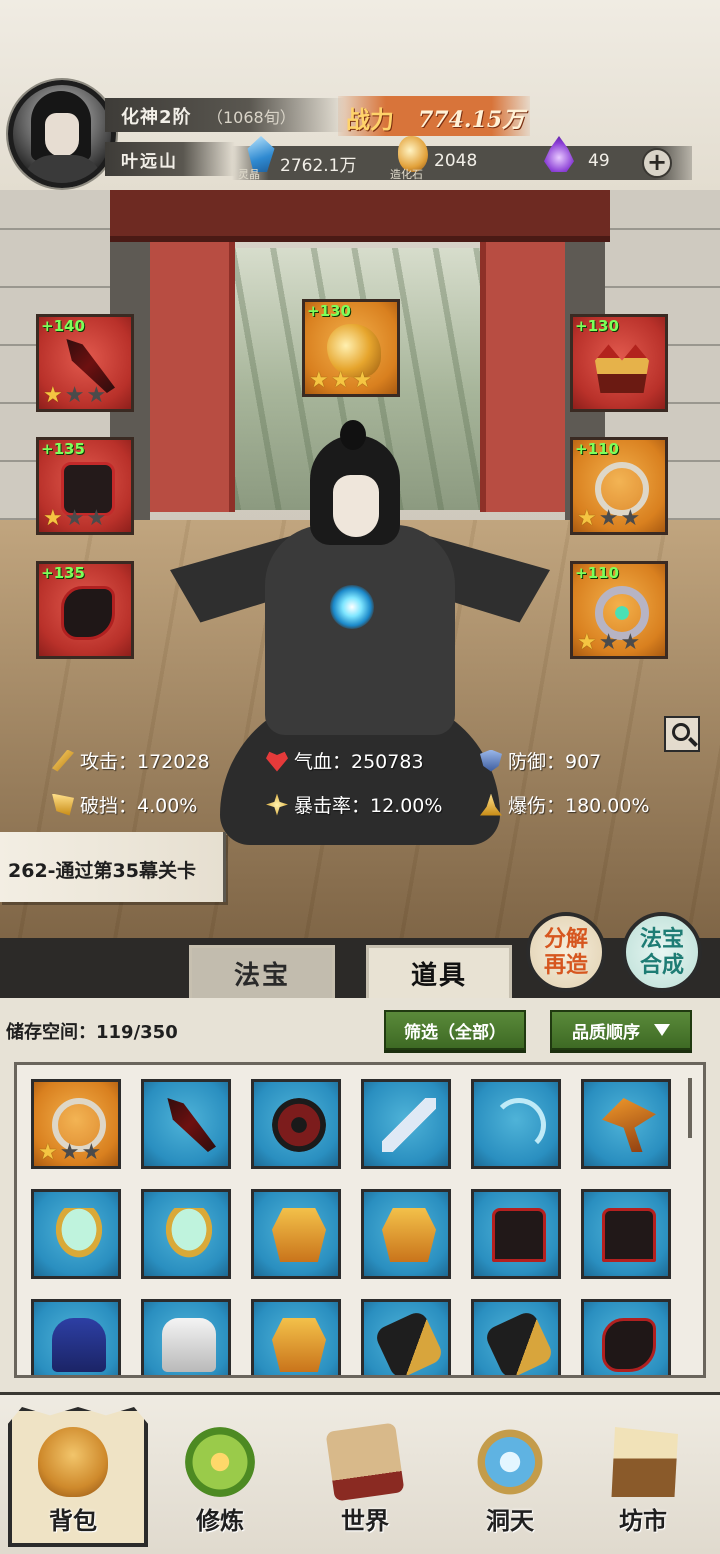 This screenshot has height=1554, width=720. I want to click on equip-slot-left-2: +135 ★ ★ ★, so click(85, 486).